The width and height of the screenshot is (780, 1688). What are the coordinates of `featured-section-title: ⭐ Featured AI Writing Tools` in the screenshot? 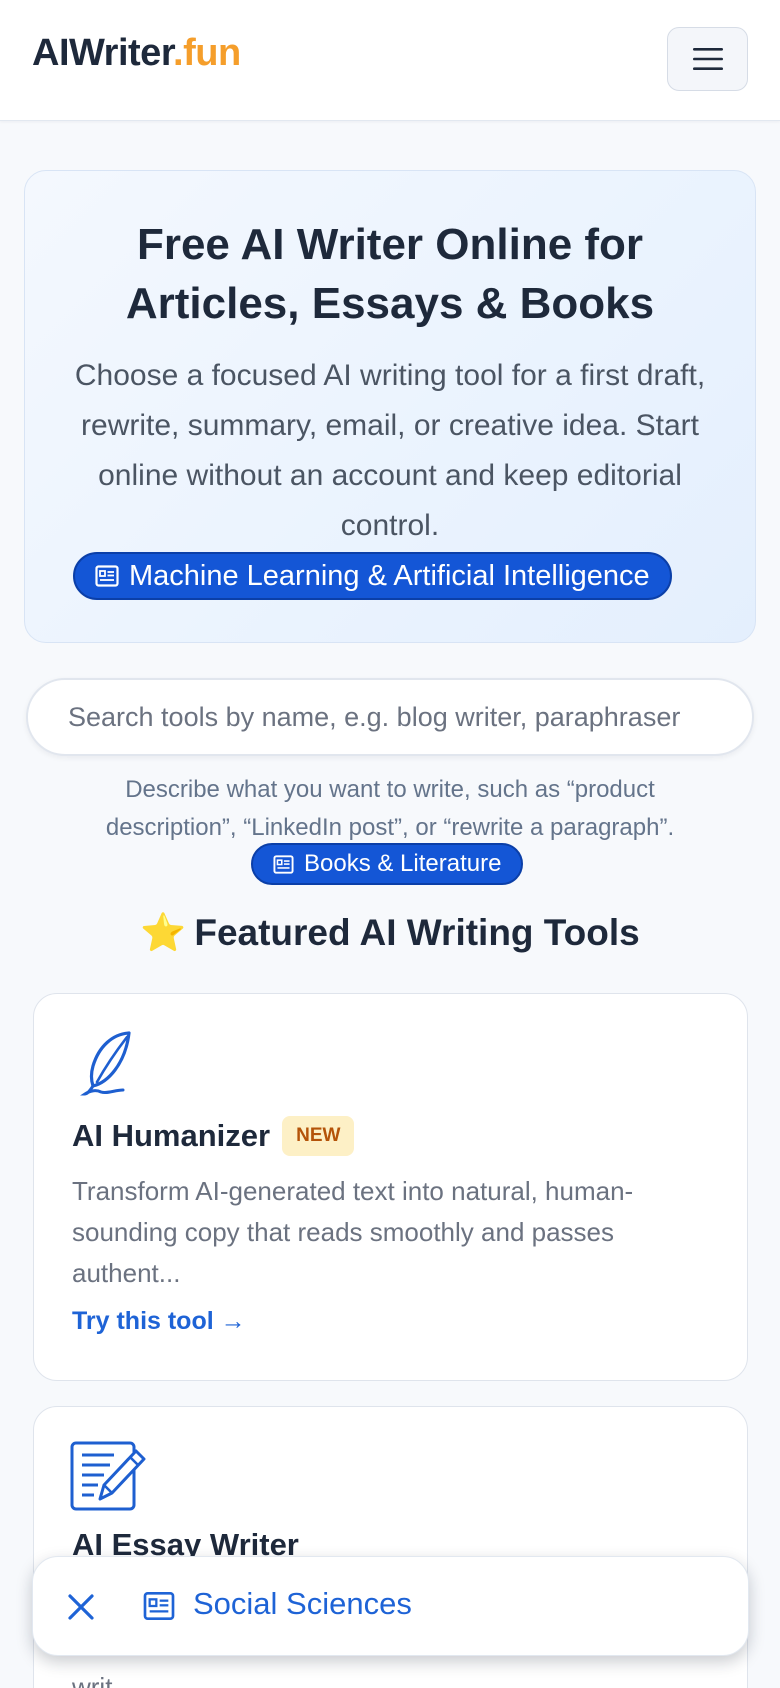 It's located at (390, 933).